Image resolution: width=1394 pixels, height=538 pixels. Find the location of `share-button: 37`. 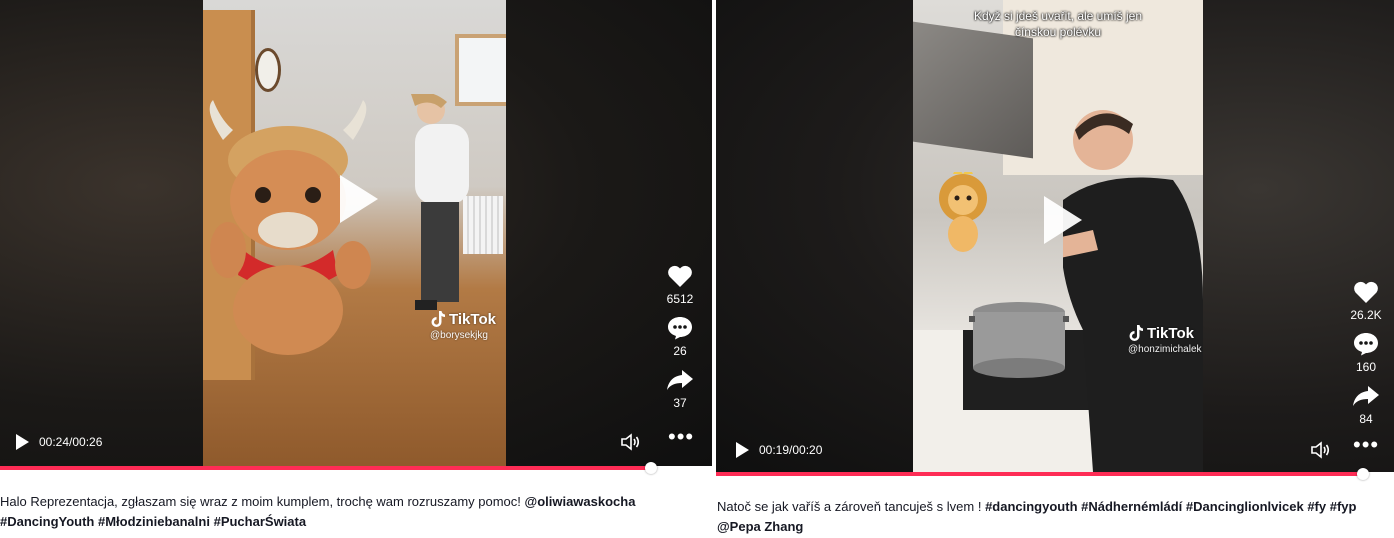

share-button: 37 is located at coordinates (680, 389).